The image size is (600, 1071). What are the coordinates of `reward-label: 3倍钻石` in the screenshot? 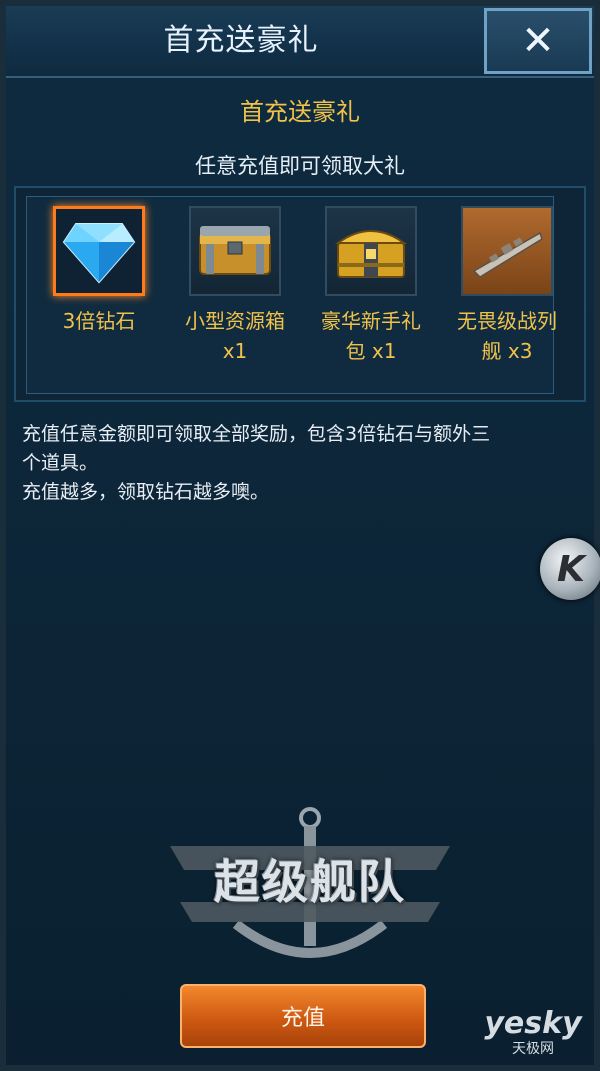 It's located at (99, 321).